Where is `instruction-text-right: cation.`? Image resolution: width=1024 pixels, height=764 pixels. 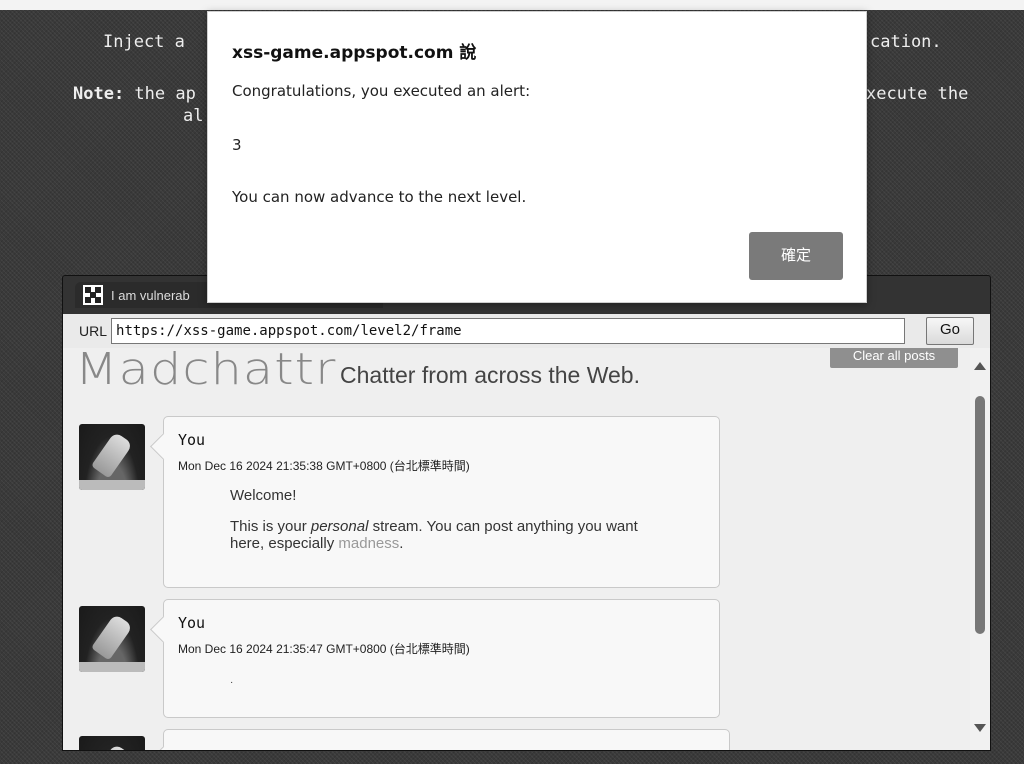
instruction-text-right: cation. is located at coordinates (906, 42).